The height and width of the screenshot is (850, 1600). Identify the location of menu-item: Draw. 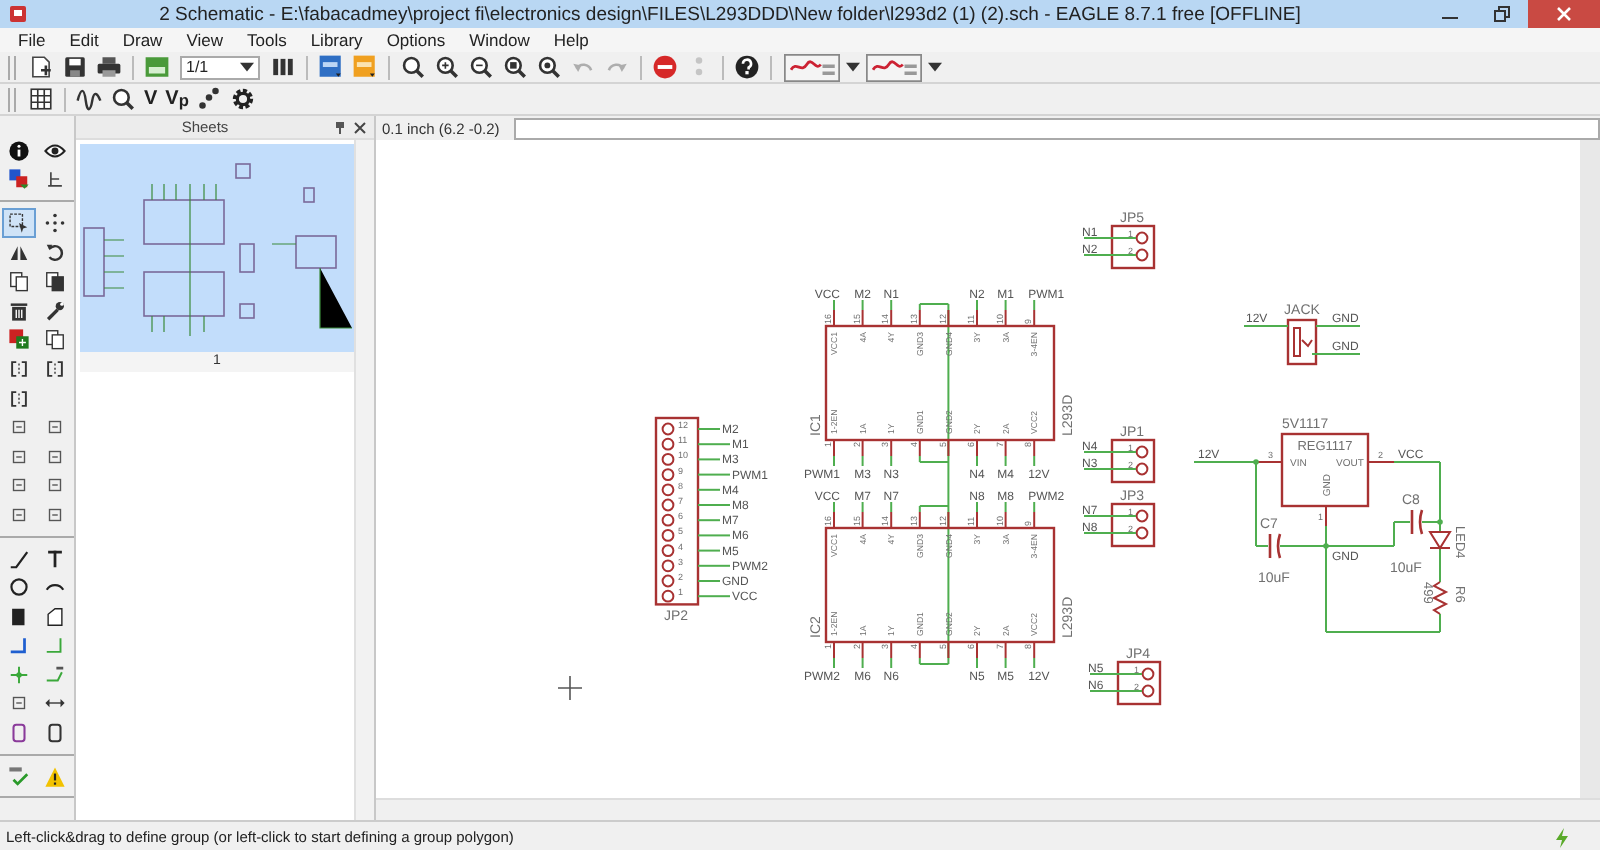
(142, 40).